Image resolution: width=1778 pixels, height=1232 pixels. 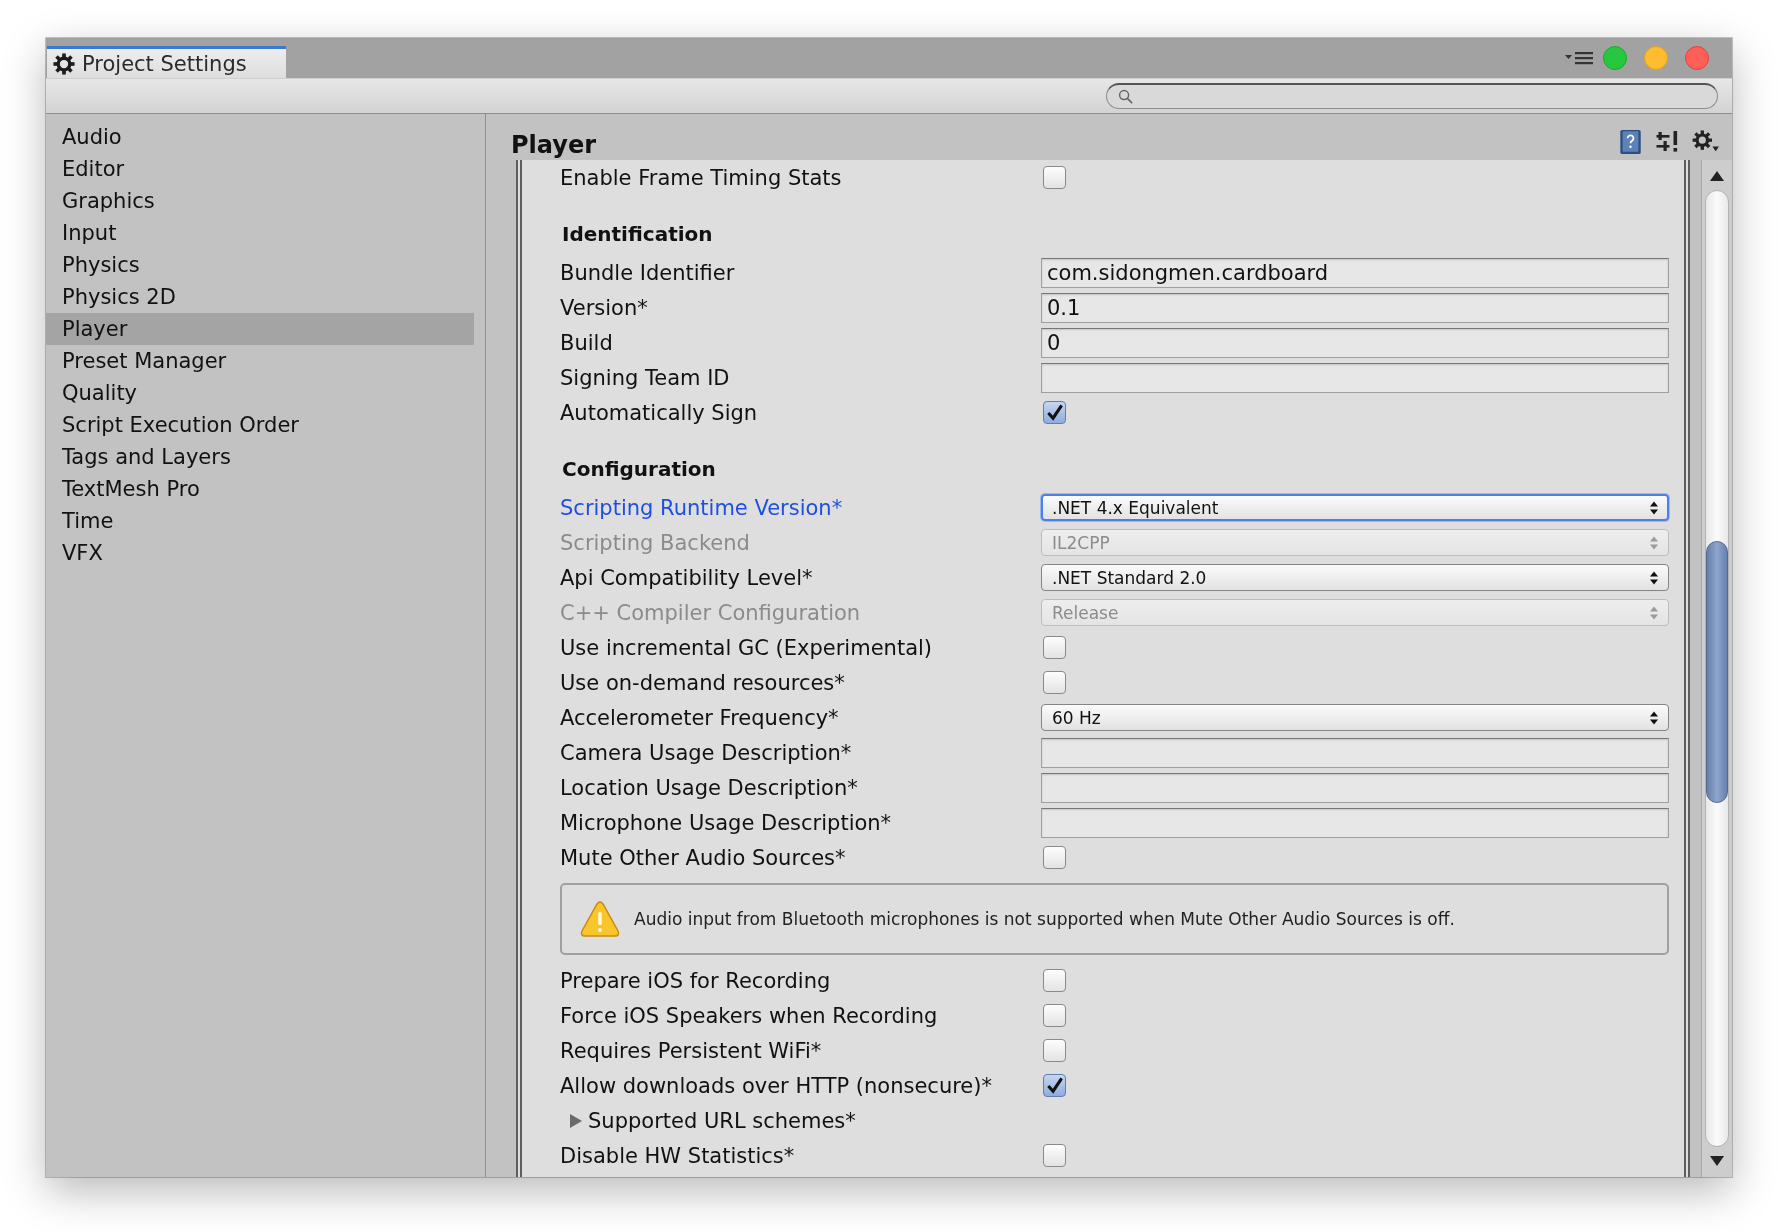 What do you see at coordinates (260, 521) in the screenshot?
I see `sidebar-item: Time` at bounding box center [260, 521].